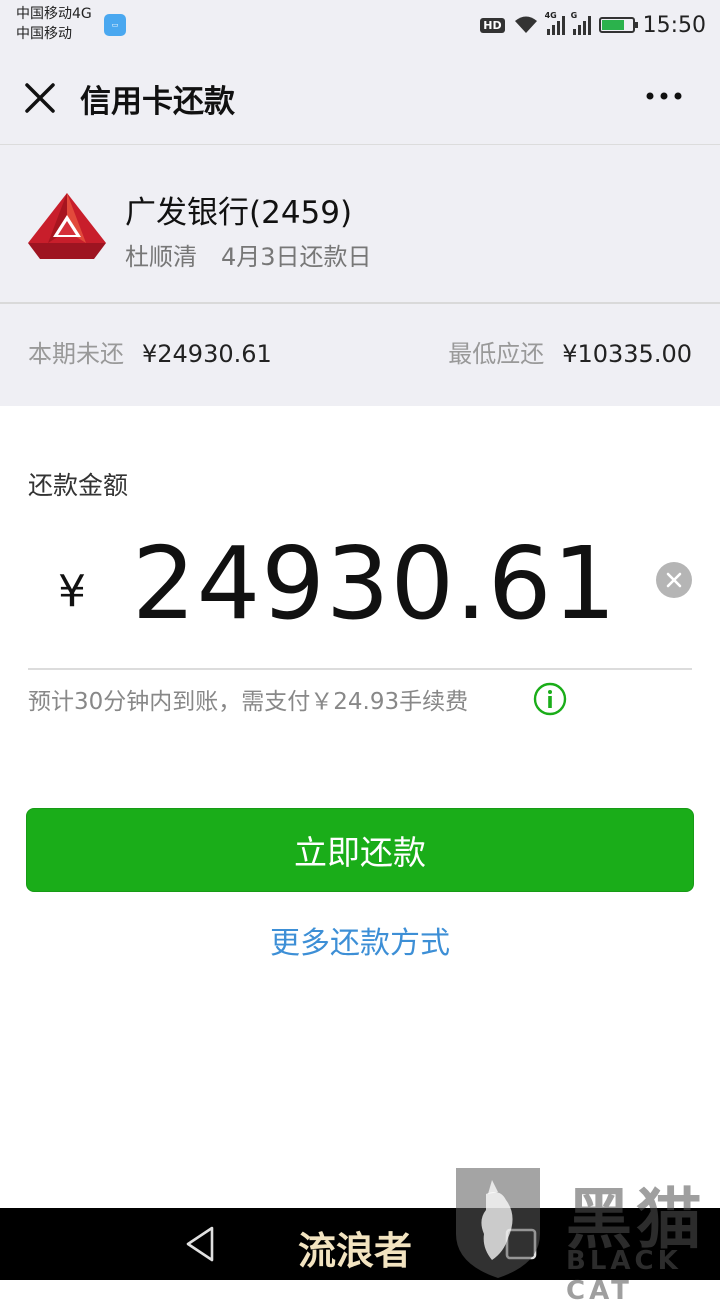 The image size is (720, 1306). I want to click on pay-now-button: 立即还款, so click(360, 850).